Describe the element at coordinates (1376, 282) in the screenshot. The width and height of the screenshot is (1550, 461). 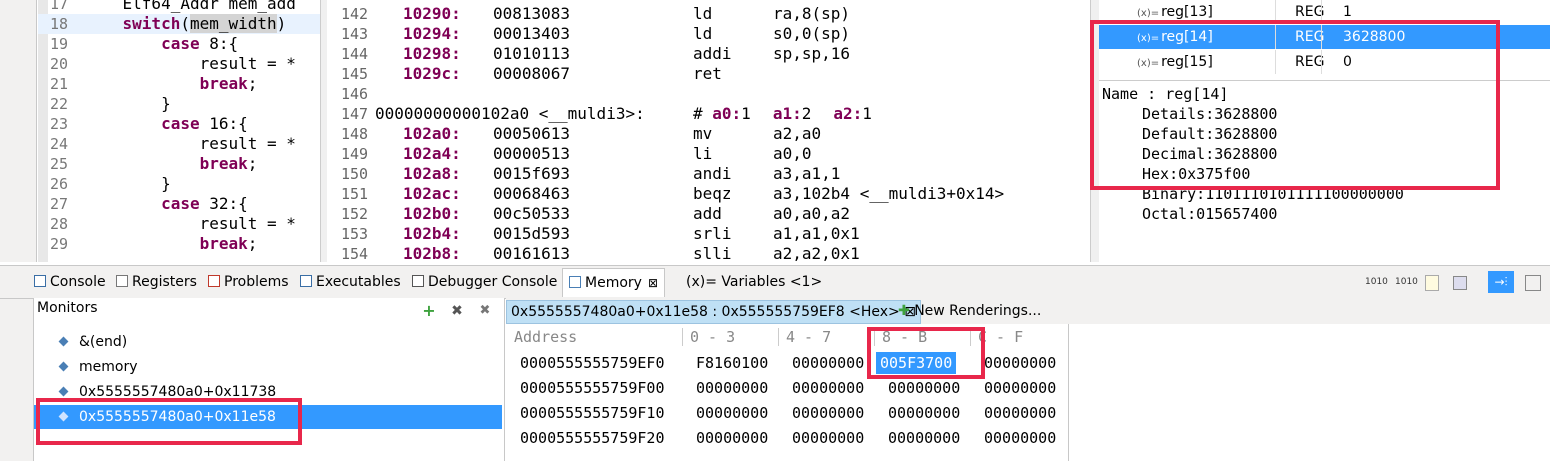
I see `binary-format-icon: 1010` at that location.